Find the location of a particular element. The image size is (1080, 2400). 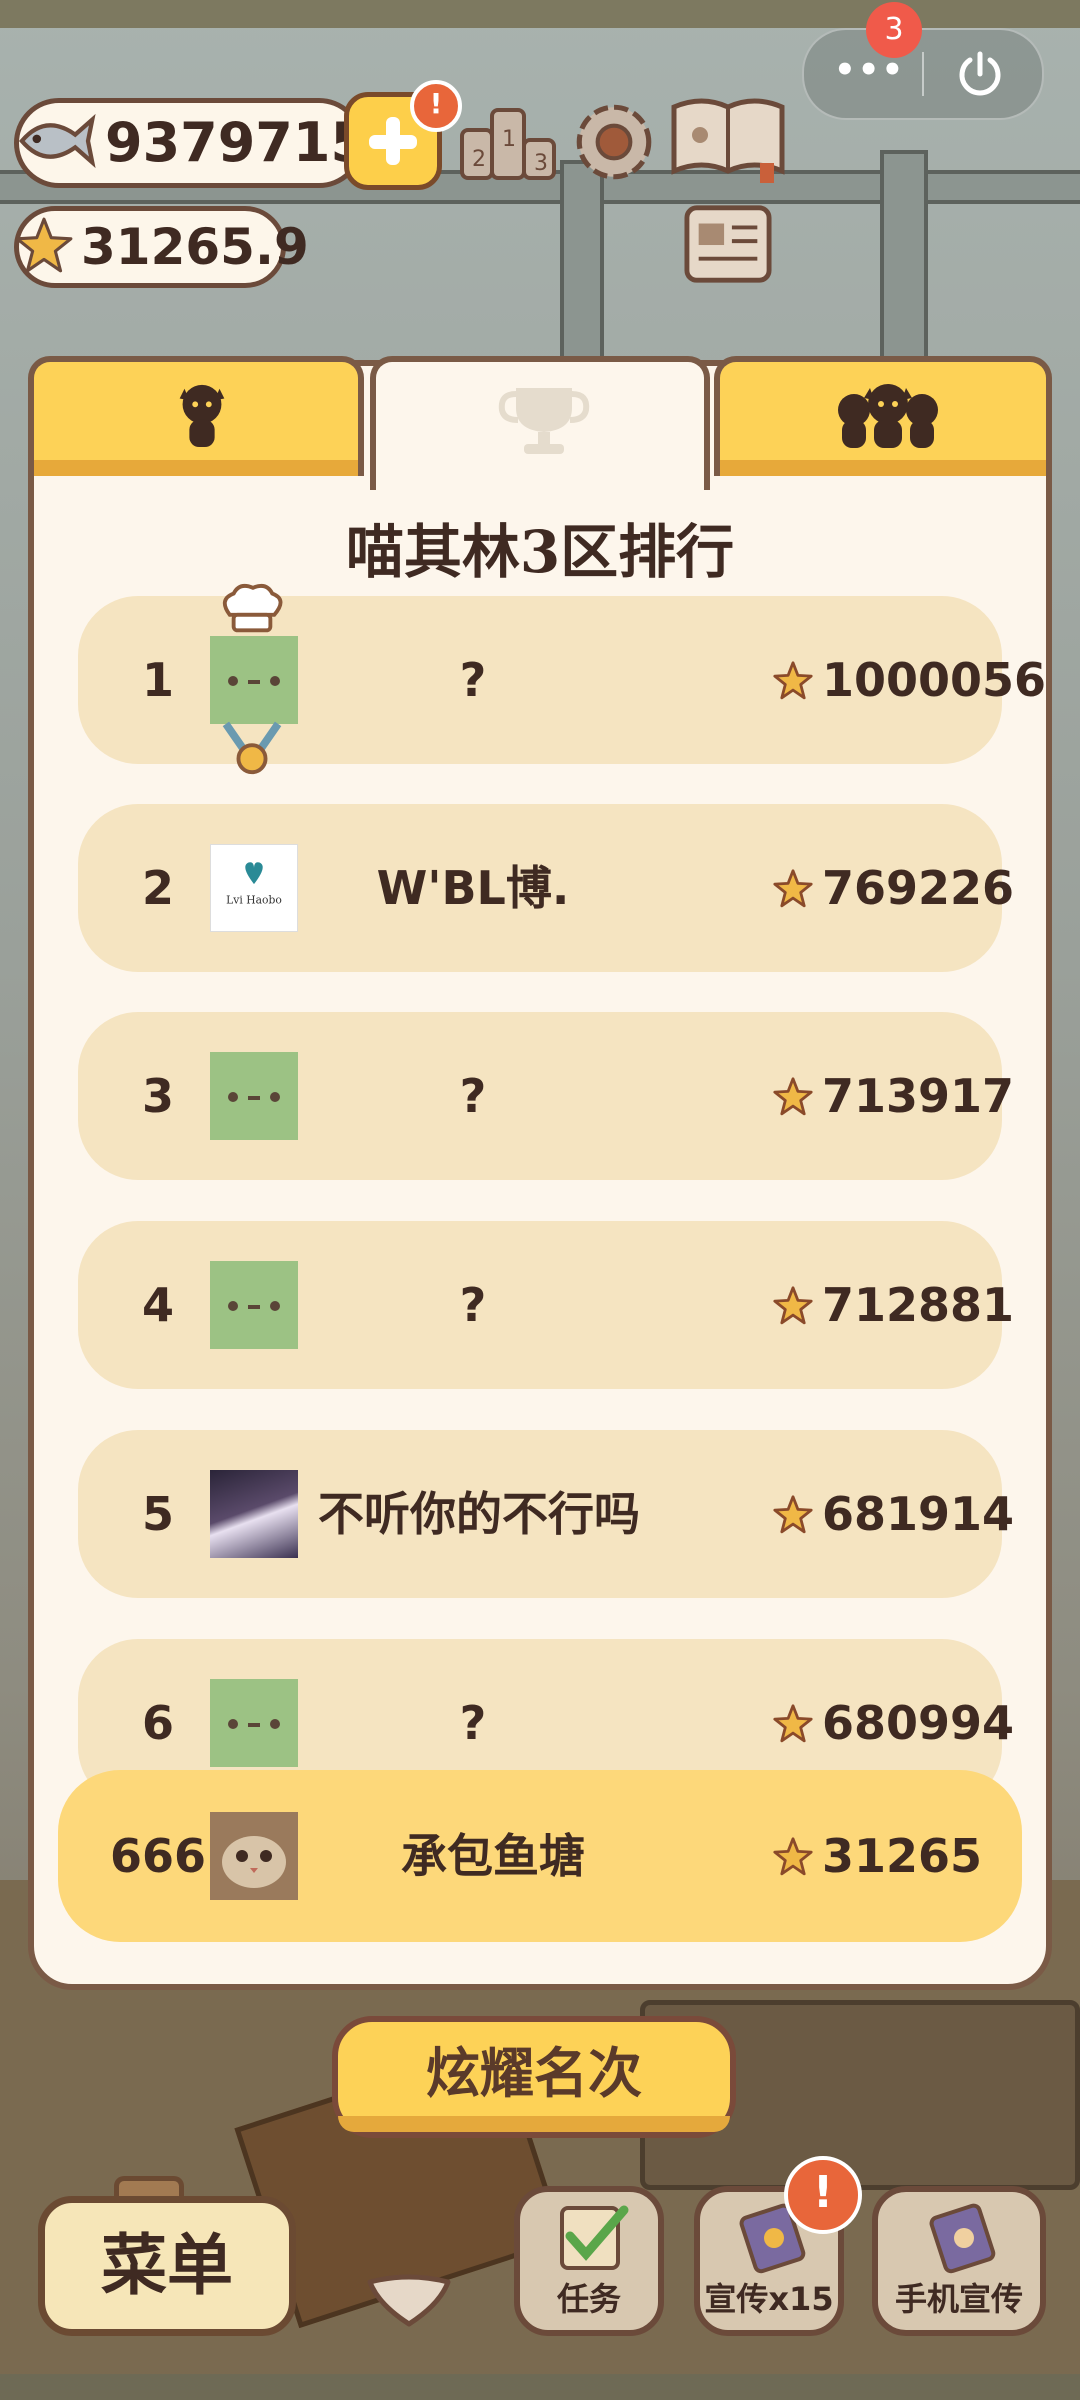

phone-promote-label: 手机宣传 is located at coordinates (958, 2299).